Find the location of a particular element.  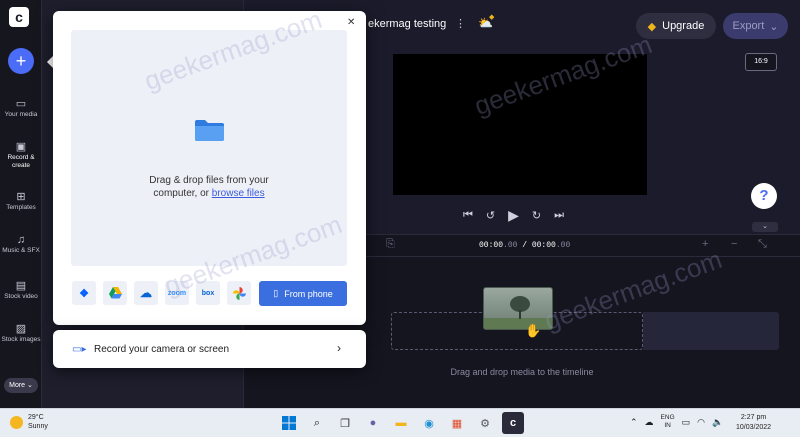

total-time-fraction: .00 is located at coordinates (563, 245).